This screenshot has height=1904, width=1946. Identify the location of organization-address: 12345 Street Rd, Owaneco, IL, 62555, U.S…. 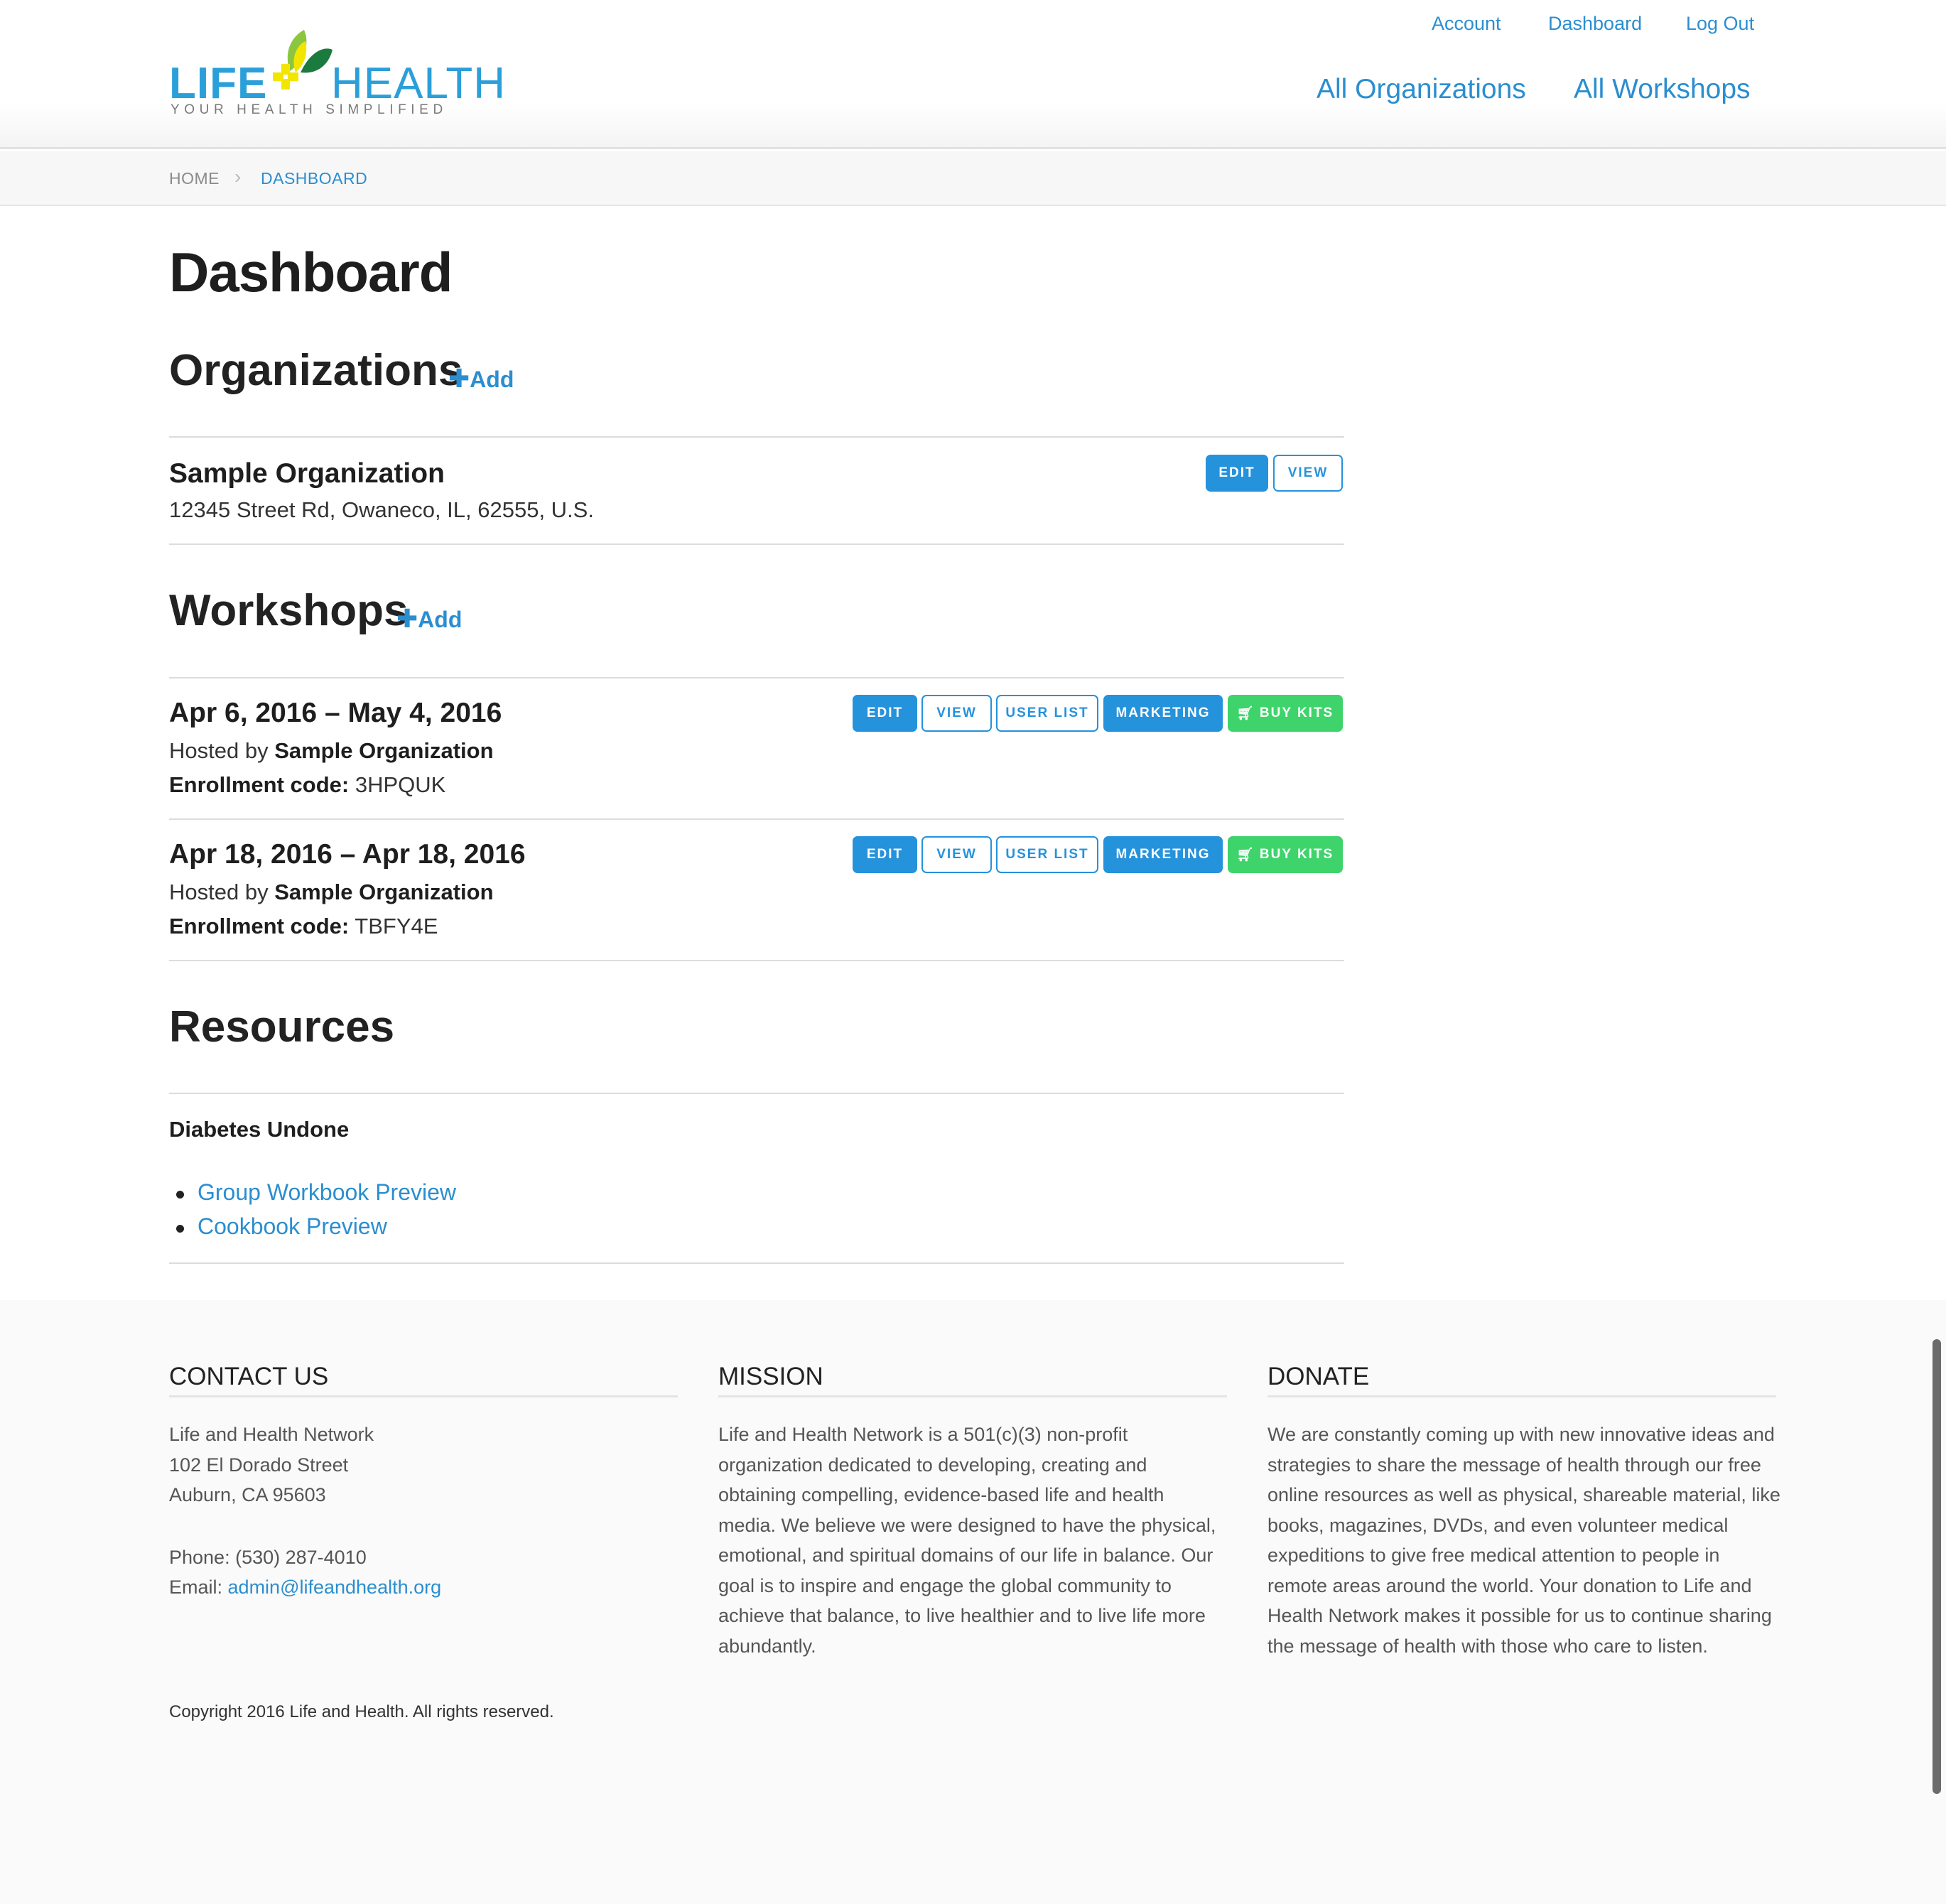
(381, 510).